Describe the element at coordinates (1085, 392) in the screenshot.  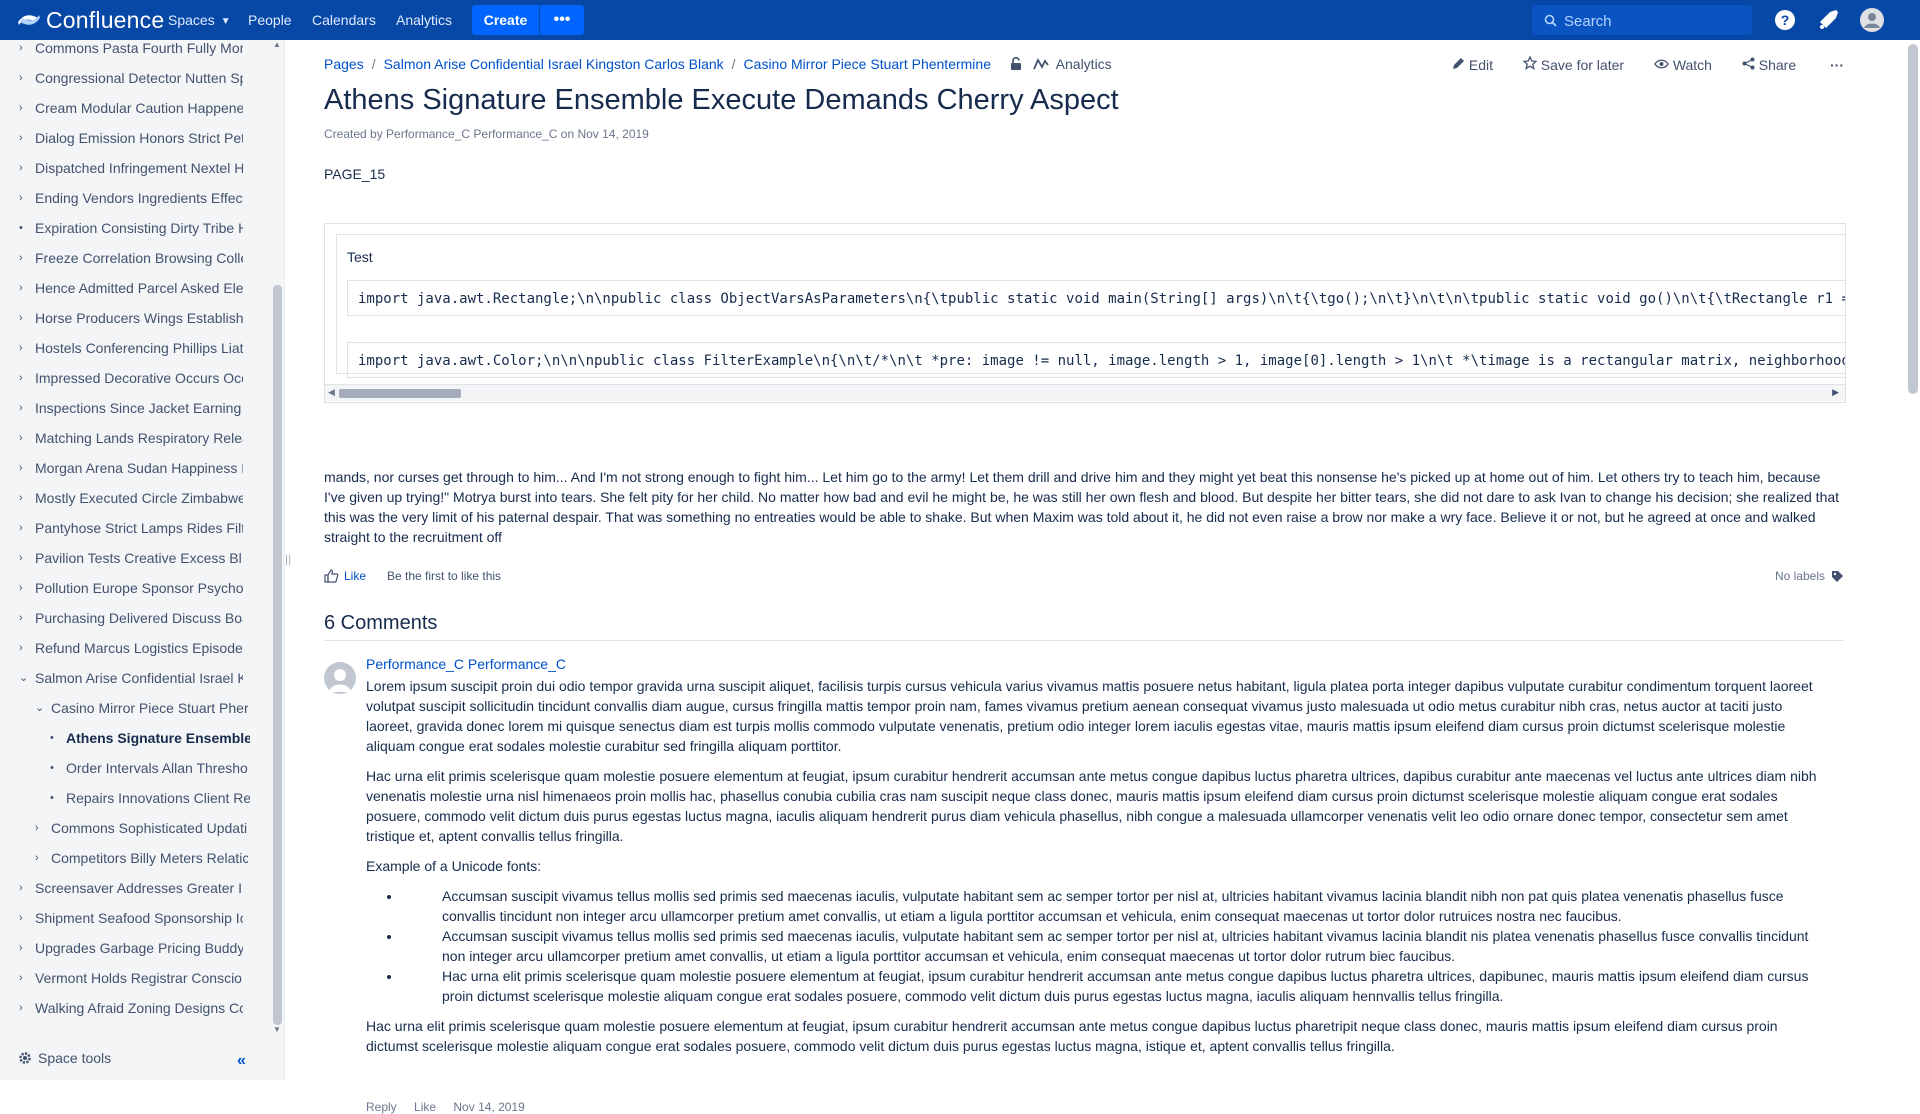
I see `horizontal-scrollbar: ◀ ▶` at that location.